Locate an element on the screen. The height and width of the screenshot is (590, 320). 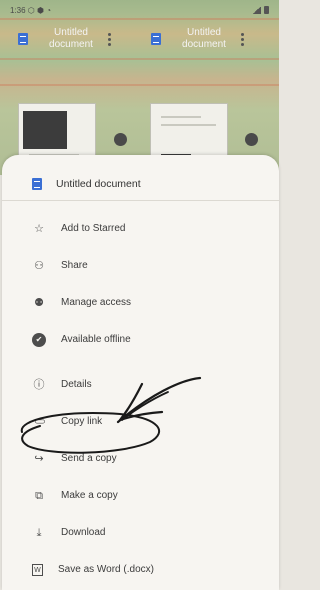
doc-card-2: Untitled document is located at coordinates (197, 39).